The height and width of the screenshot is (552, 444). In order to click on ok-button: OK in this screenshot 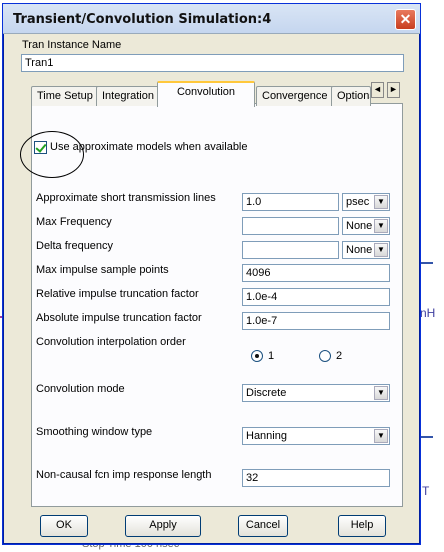, I will do `click(64, 526)`.